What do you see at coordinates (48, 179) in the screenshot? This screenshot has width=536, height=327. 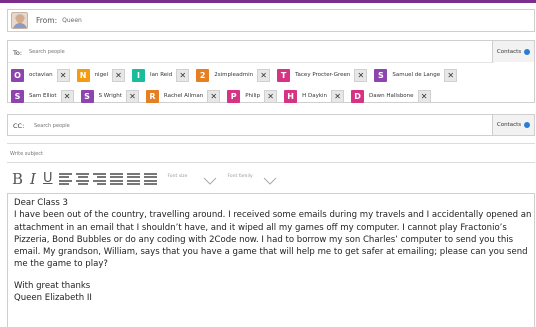 I see `underline-button: U` at bounding box center [48, 179].